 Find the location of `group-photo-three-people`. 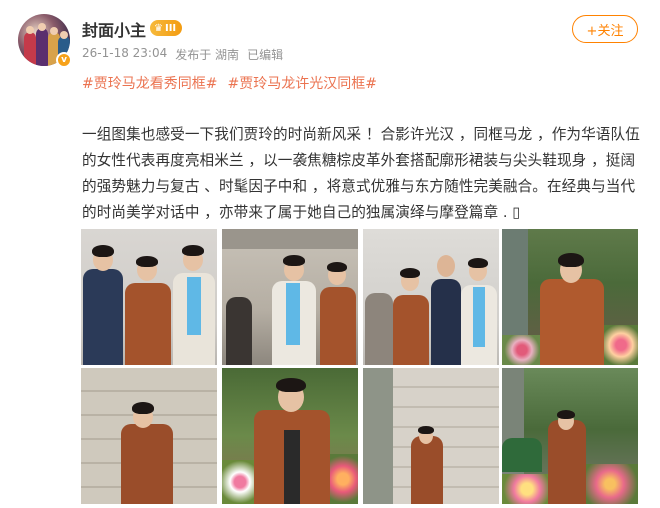

group-photo-three-people is located at coordinates (149, 297).